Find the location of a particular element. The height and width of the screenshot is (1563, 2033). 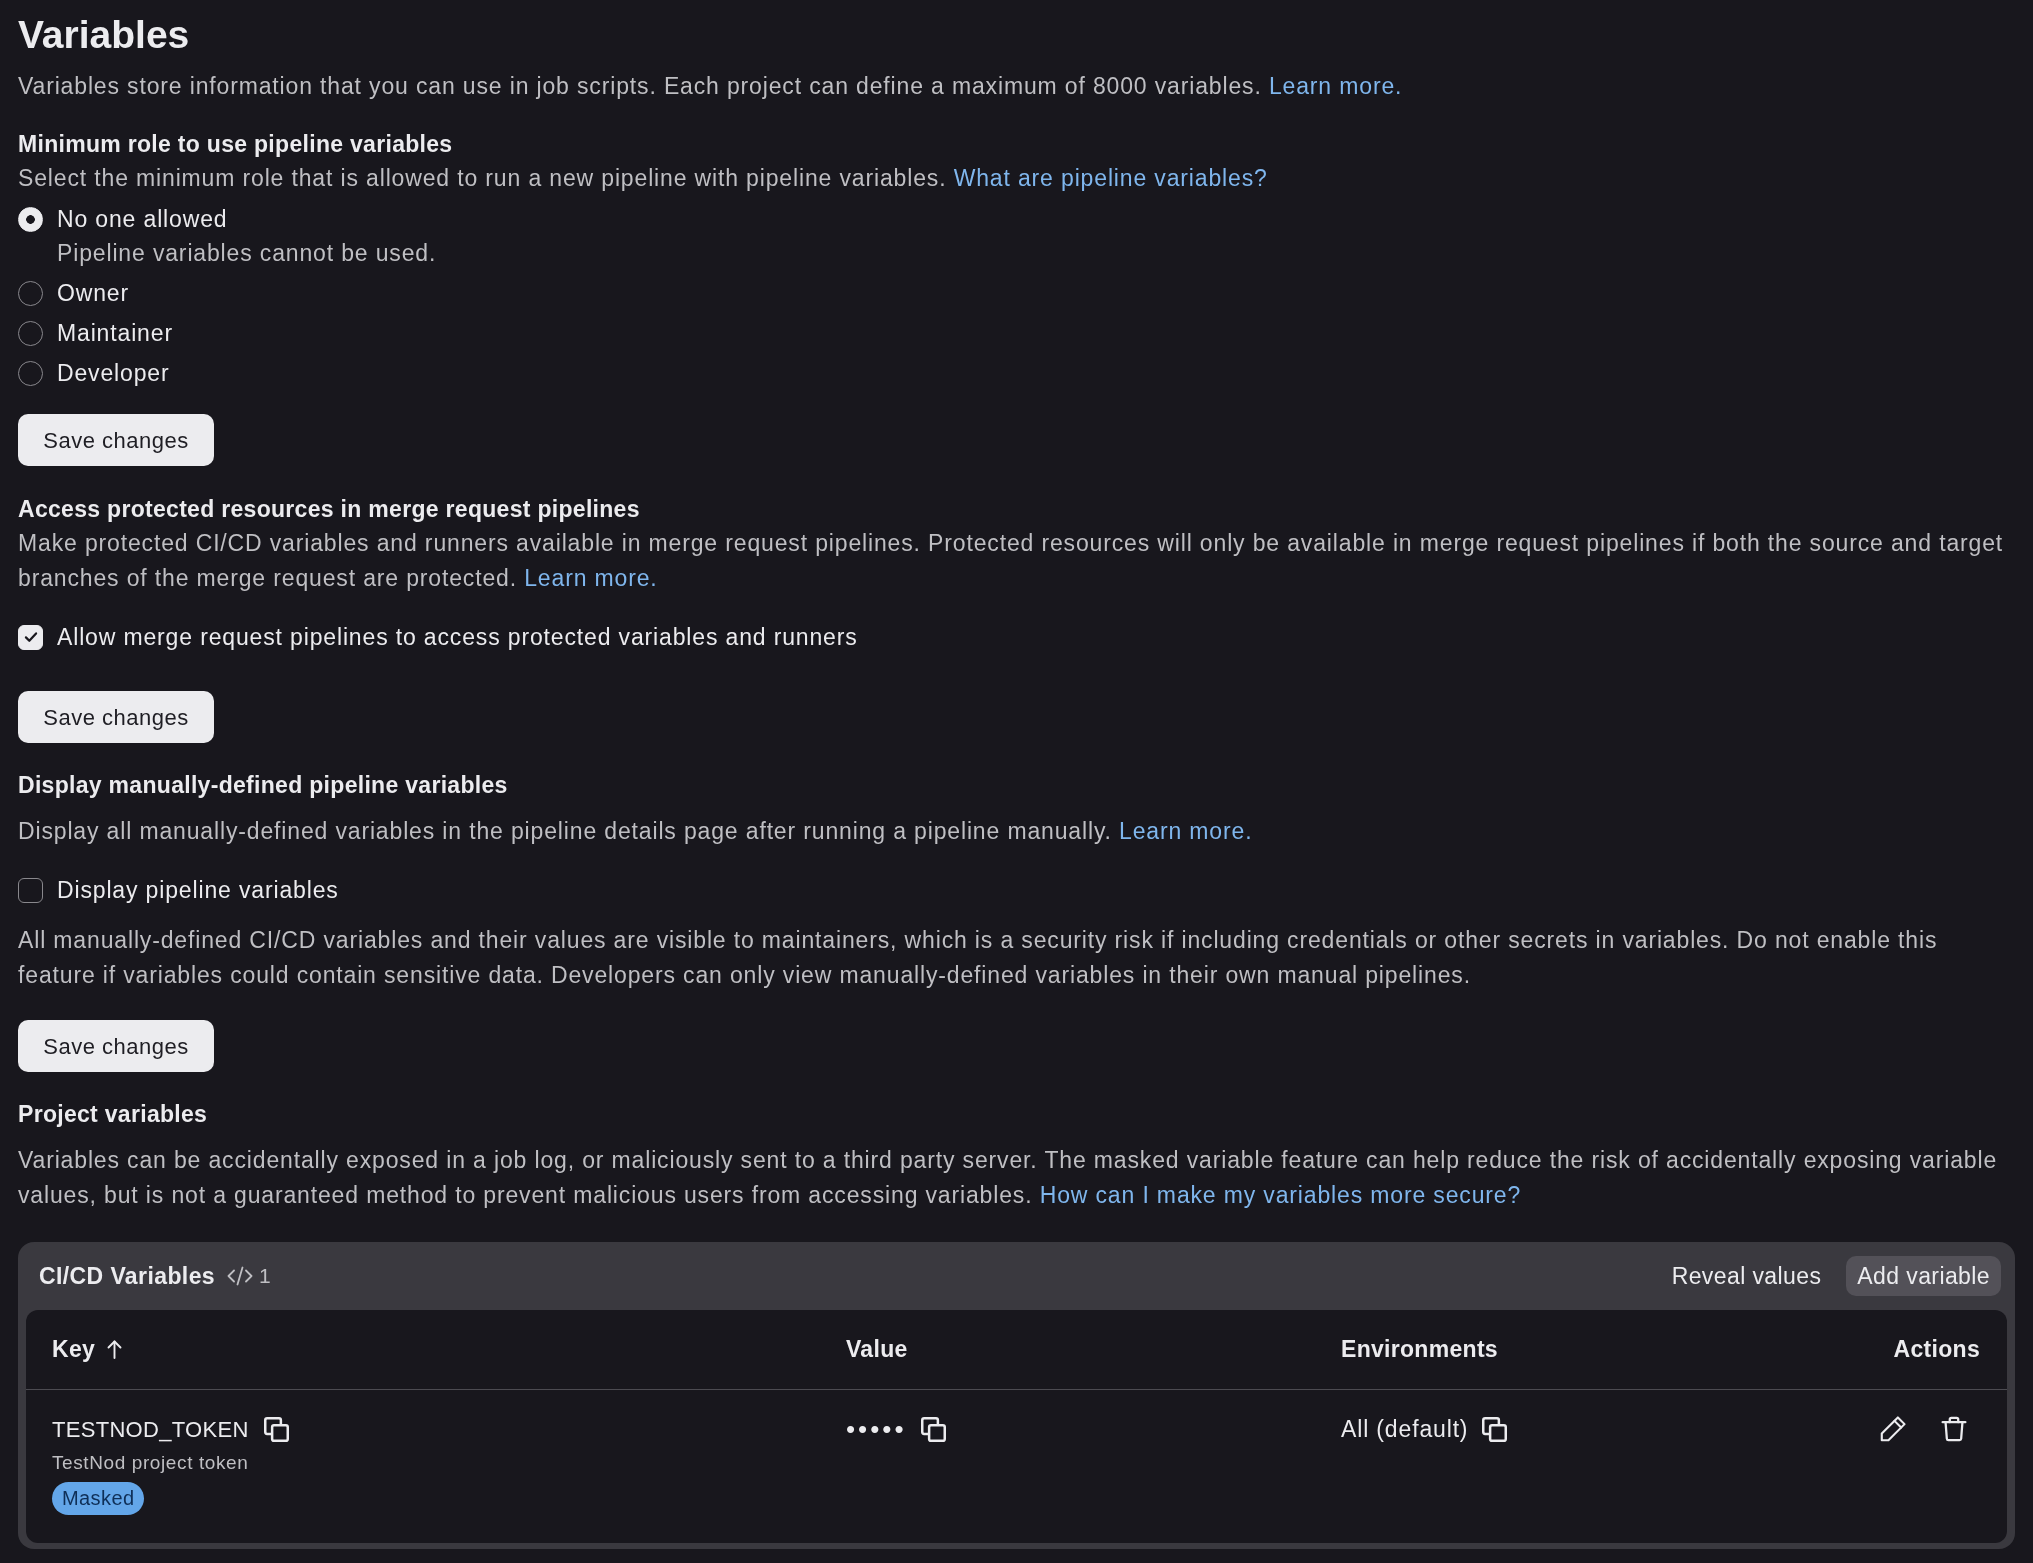

code-icon is located at coordinates (240, 1276).